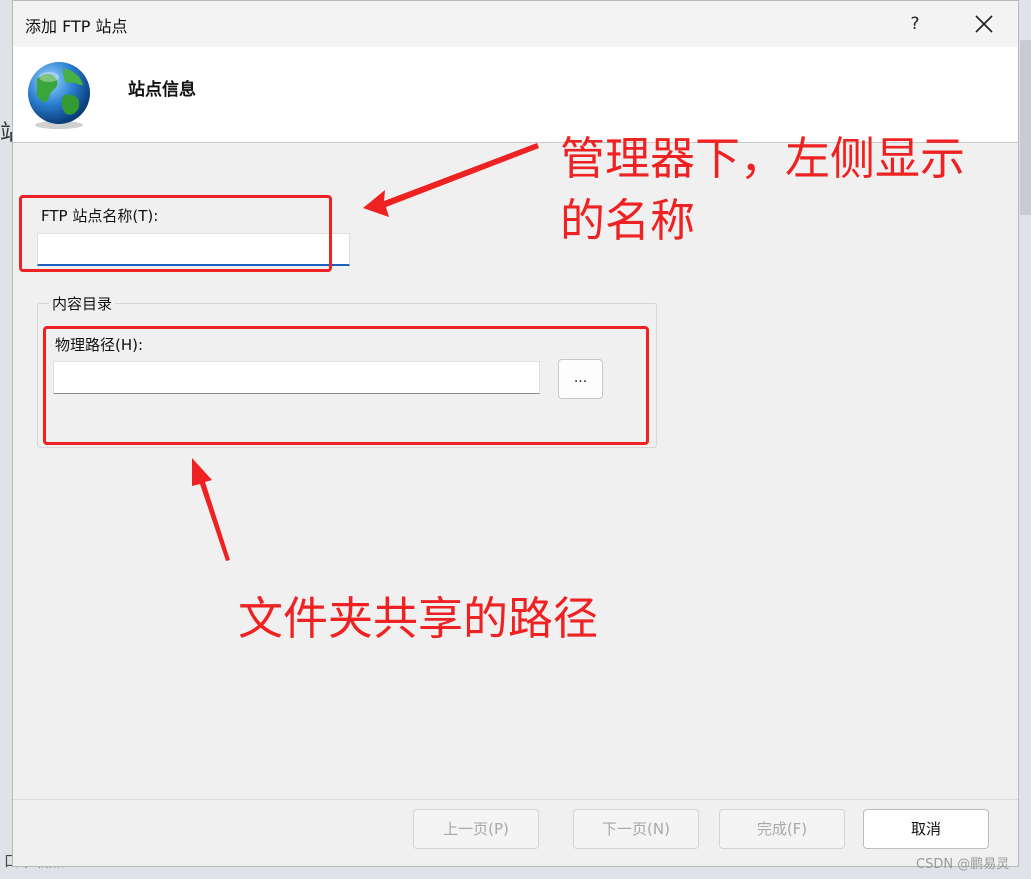 This screenshot has height=879, width=1031. I want to click on site-name-annotation-line2: 的名称, so click(628, 220).